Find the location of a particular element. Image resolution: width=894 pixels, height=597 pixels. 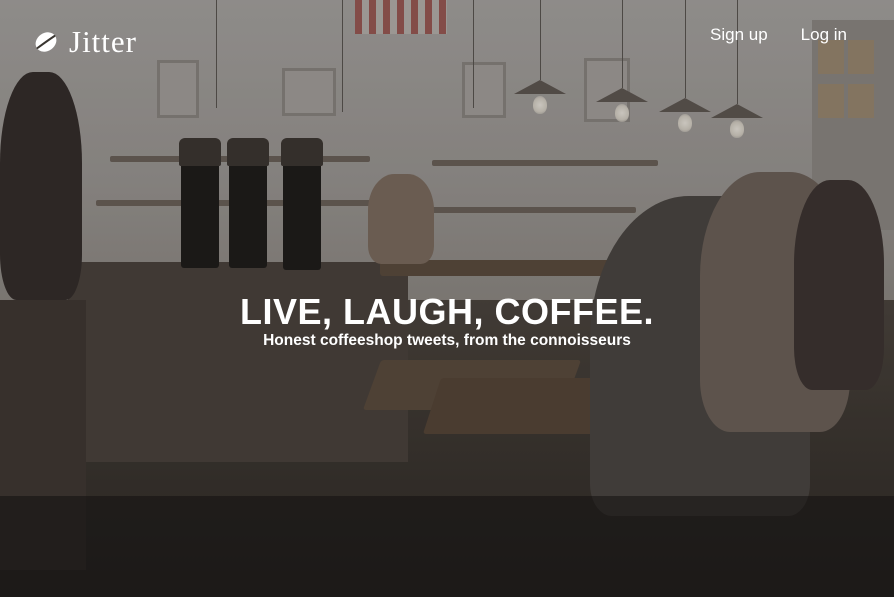

coffee-bean-icon is located at coordinates (46, 41).